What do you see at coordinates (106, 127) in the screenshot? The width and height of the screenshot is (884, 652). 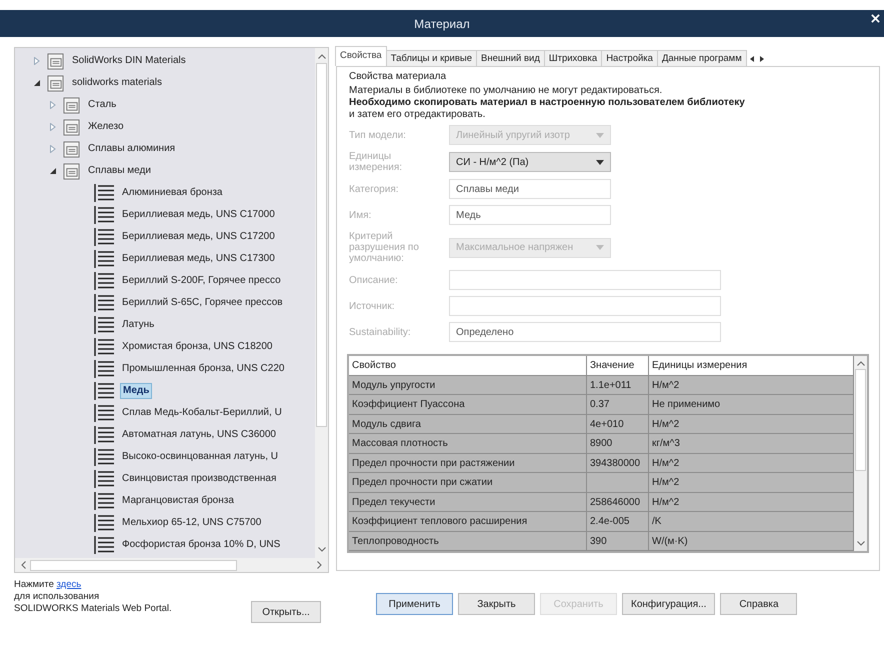 I see `tree-item: Железо` at bounding box center [106, 127].